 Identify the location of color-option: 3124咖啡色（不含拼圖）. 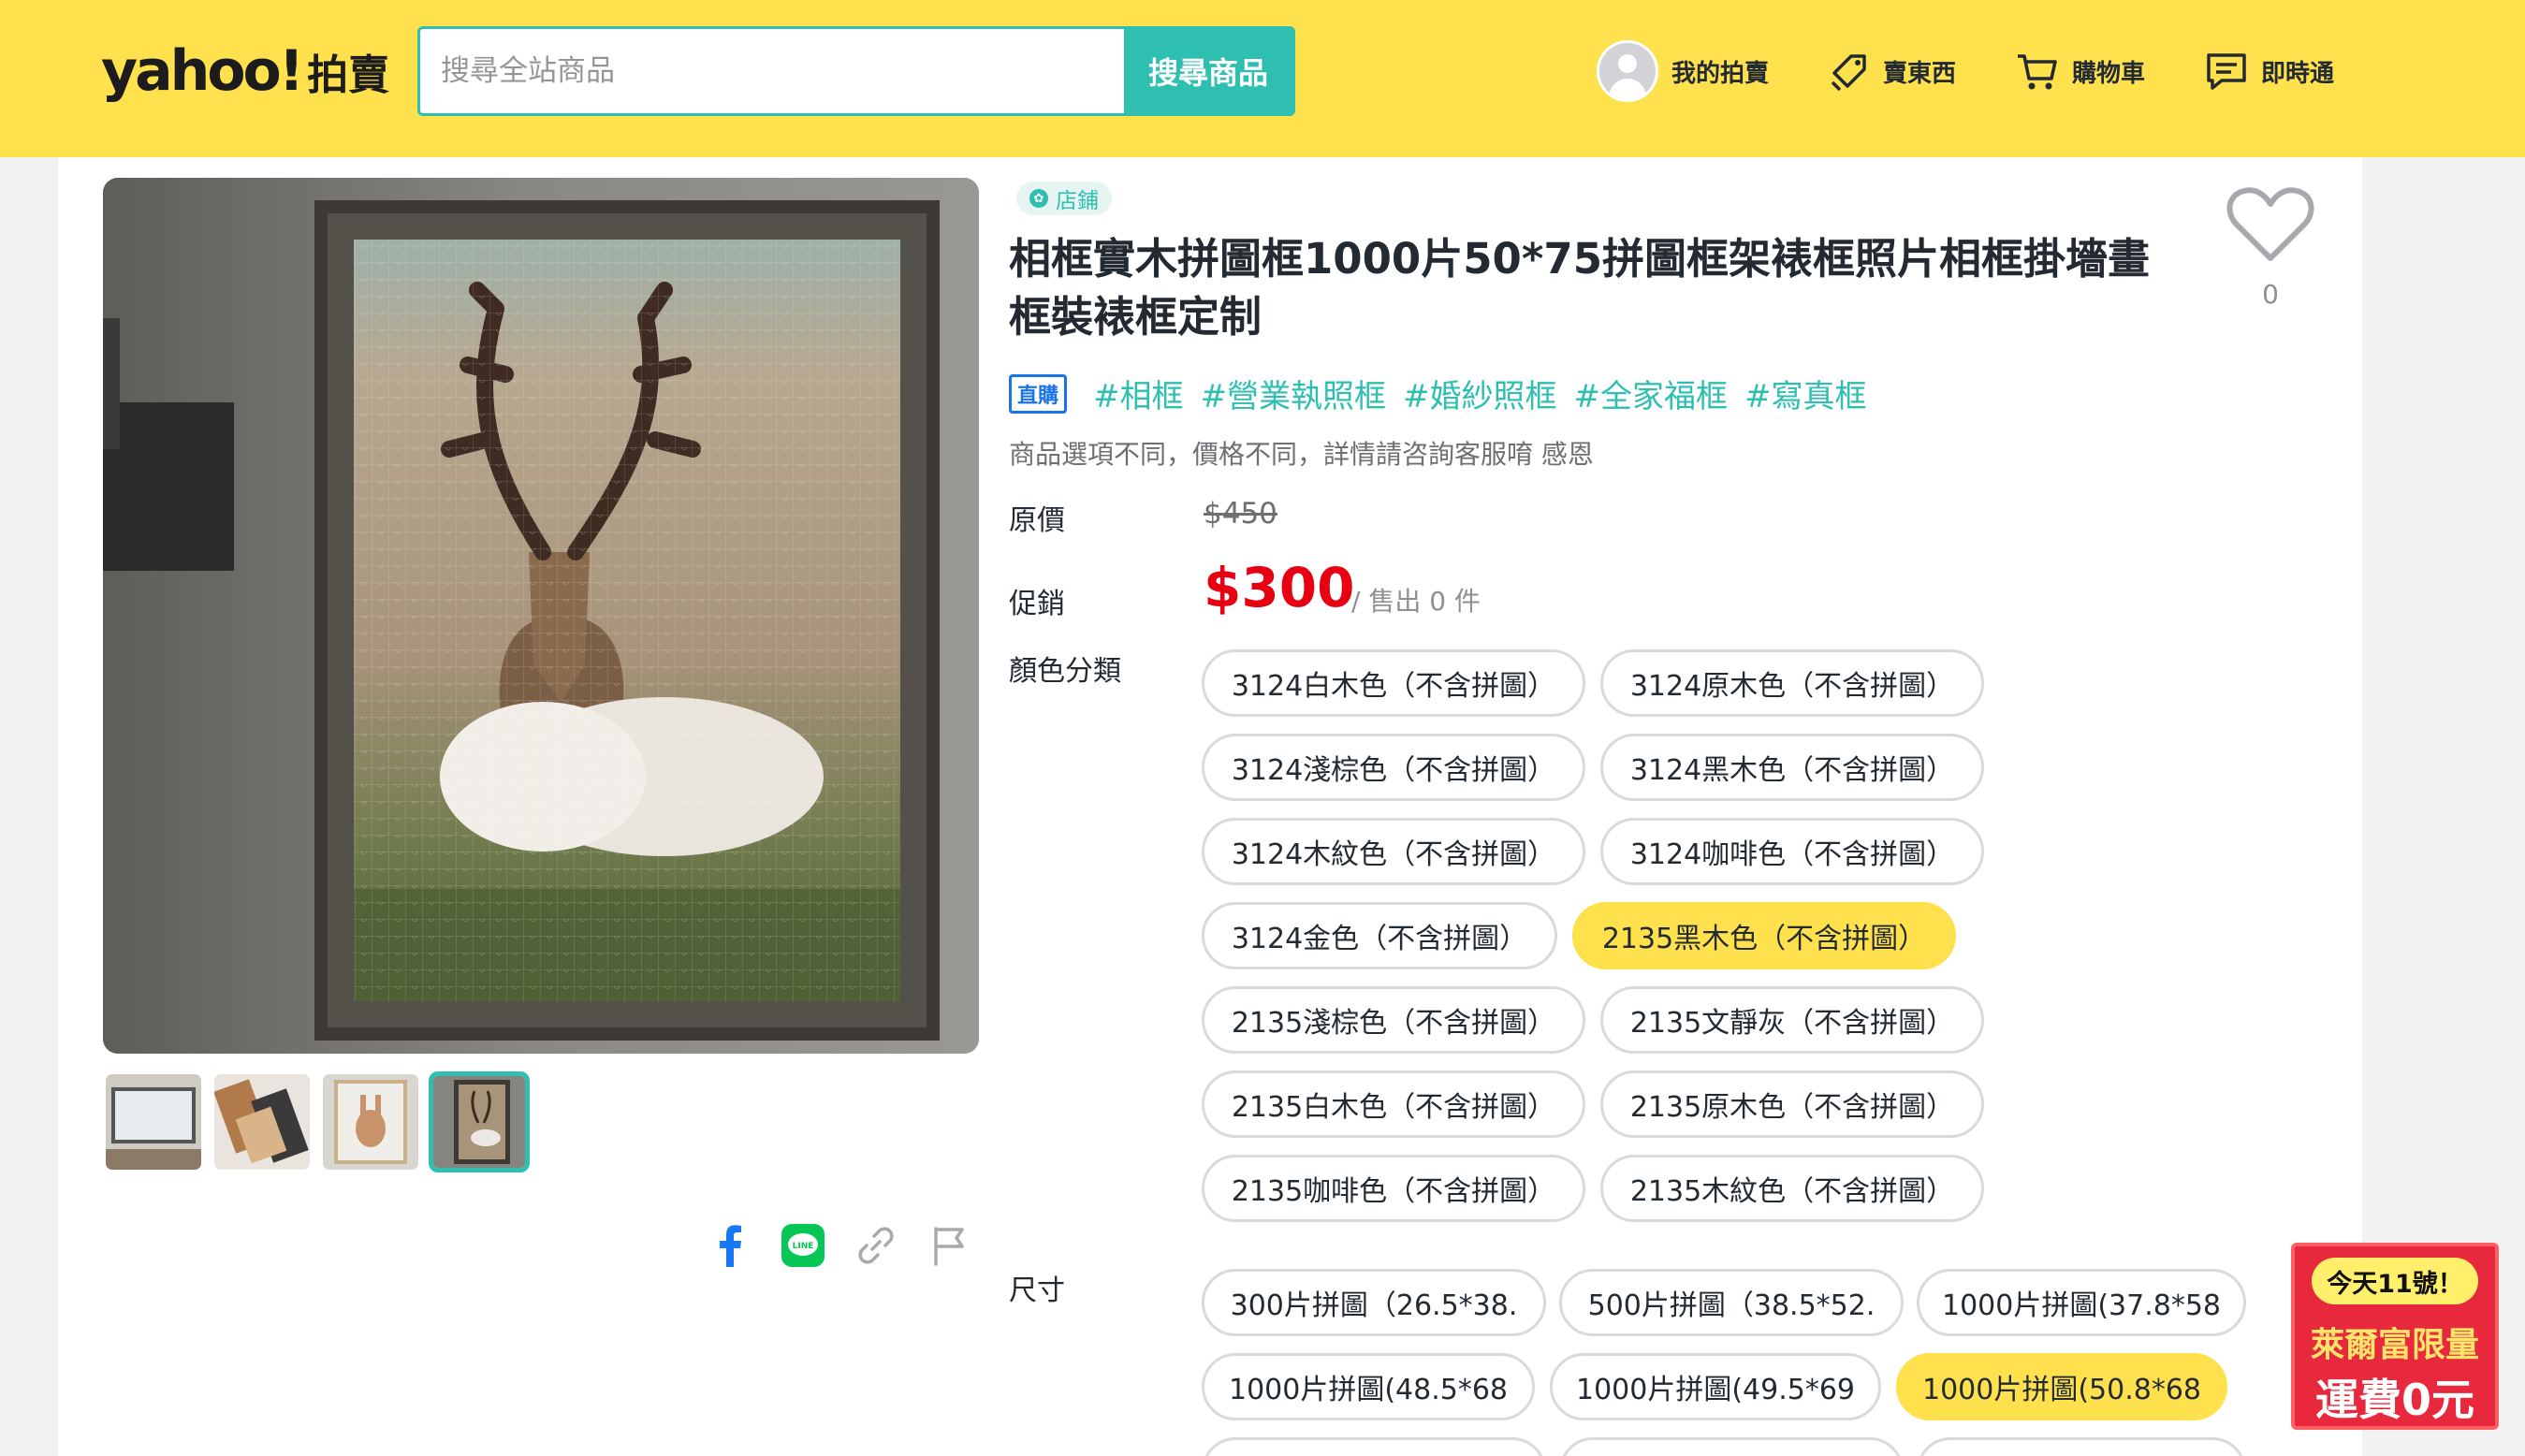
(1792, 852).